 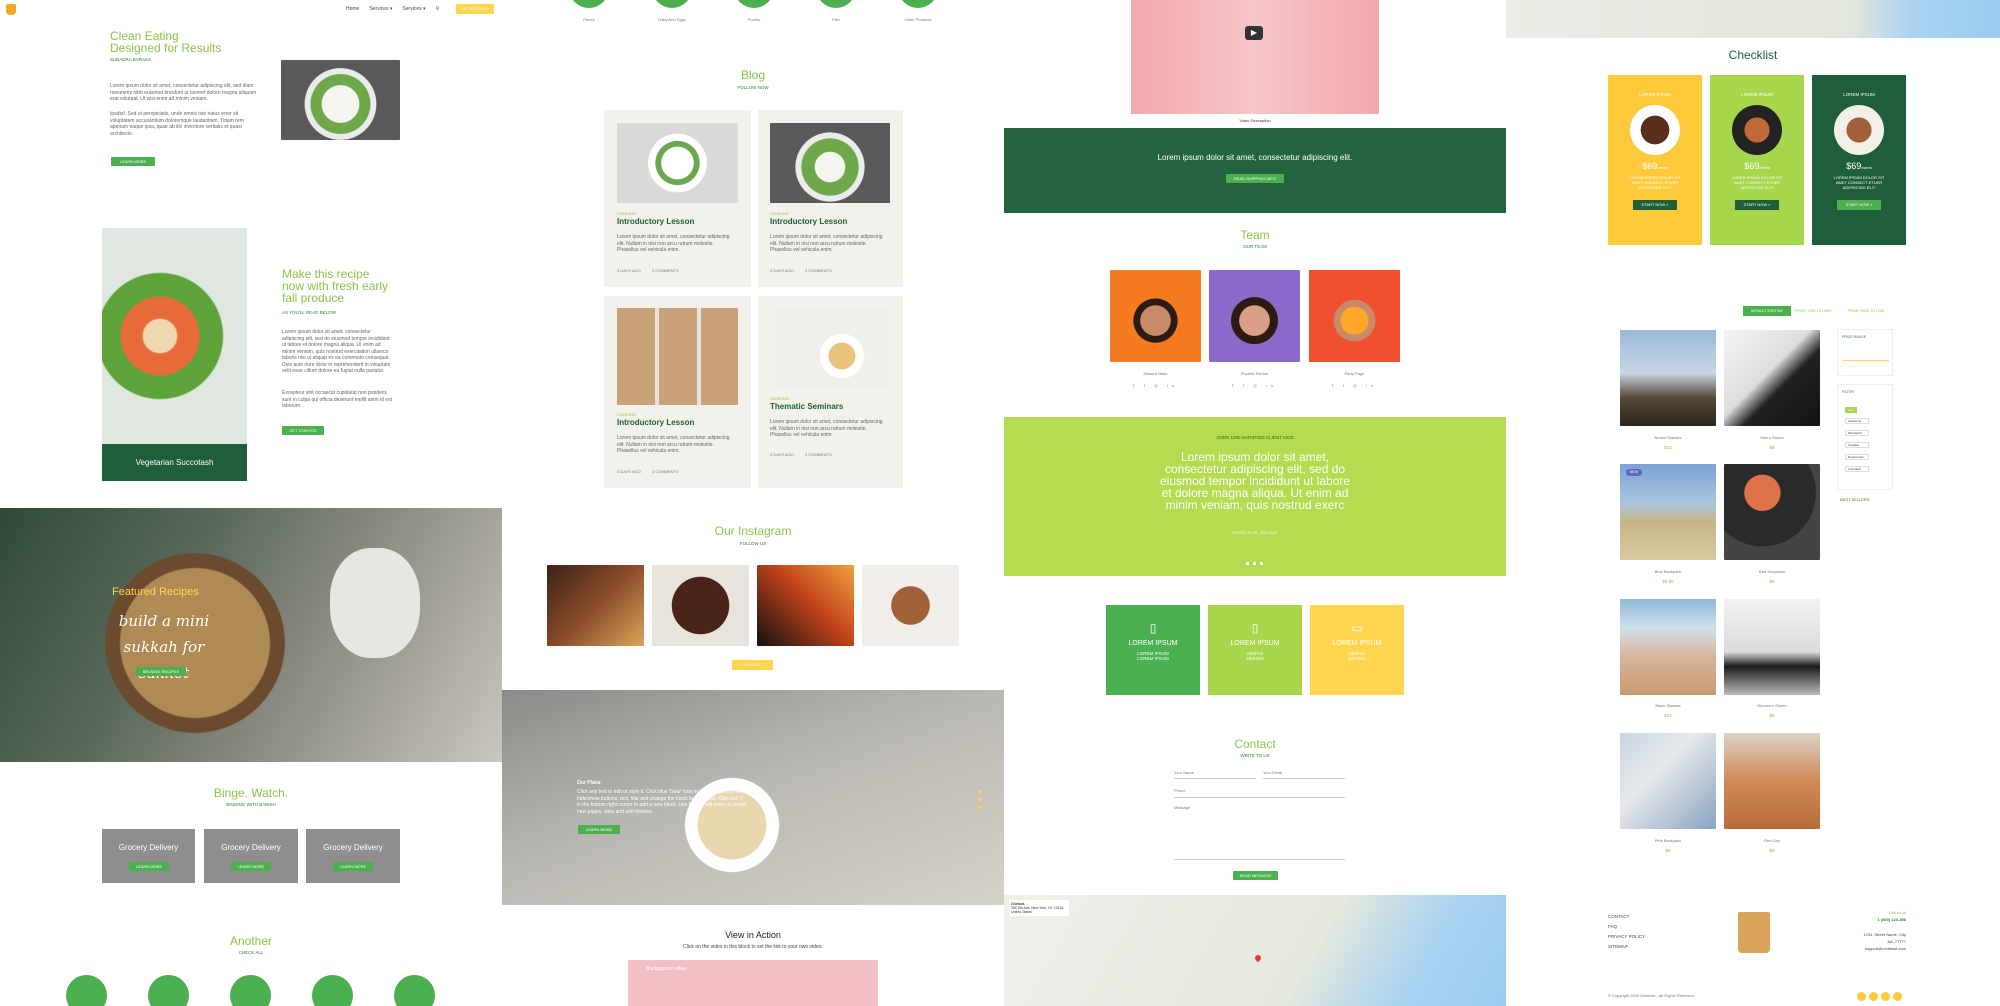 What do you see at coordinates (1772, 378) in the screenshot?
I see `product-2-image` at bounding box center [1772, 378].